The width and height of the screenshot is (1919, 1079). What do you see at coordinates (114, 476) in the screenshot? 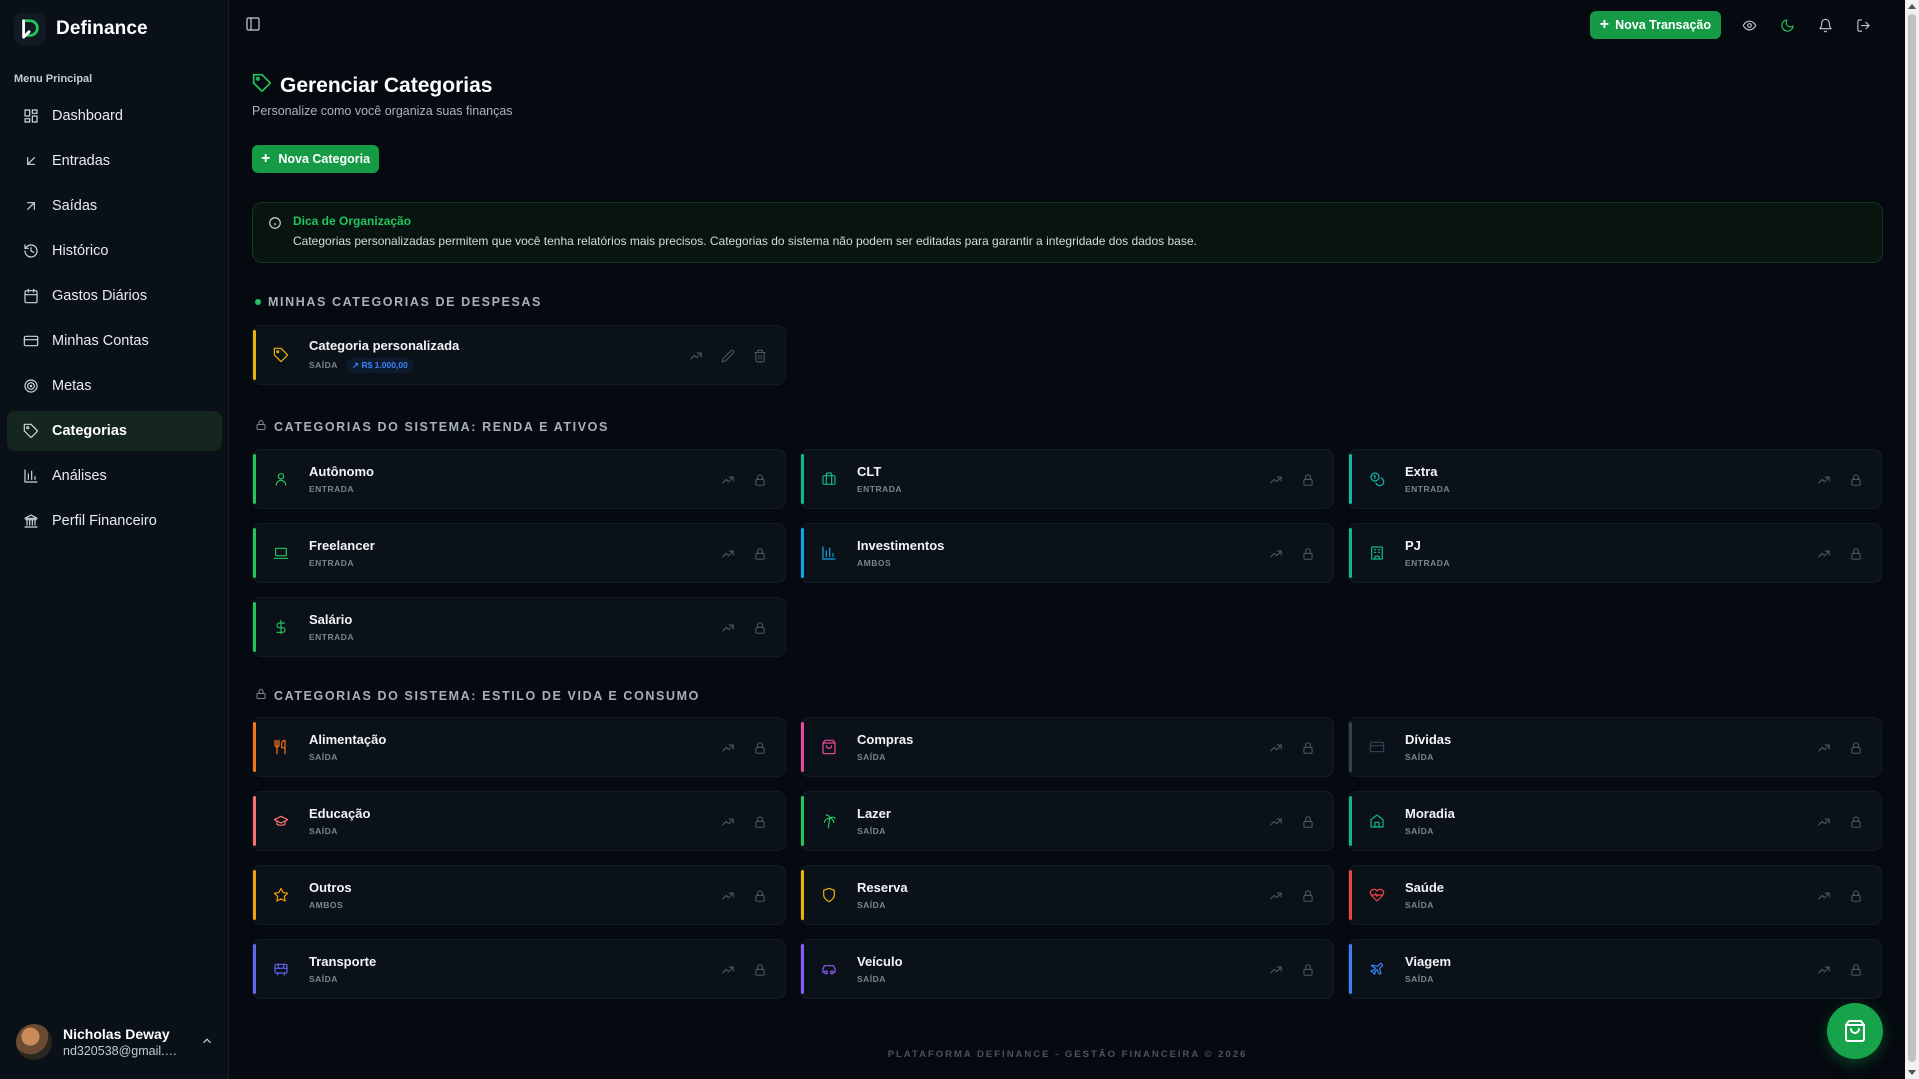
I see `sidebar-item-analises: Análises` at bounding box center [114, 476].